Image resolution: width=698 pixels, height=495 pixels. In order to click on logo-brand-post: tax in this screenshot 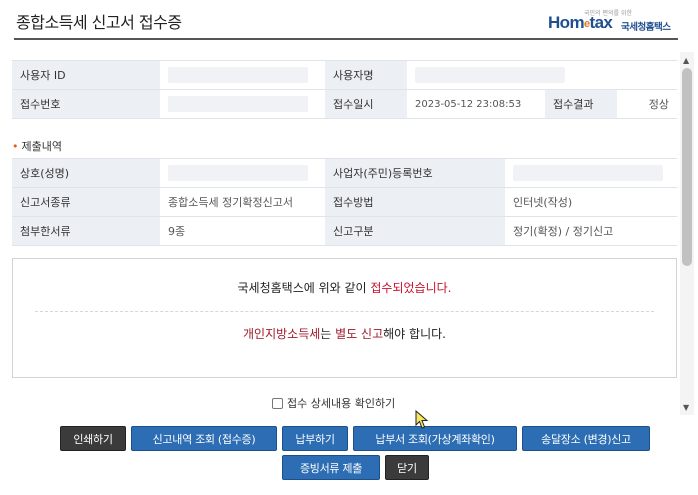, I will do `click(601, 22)`.